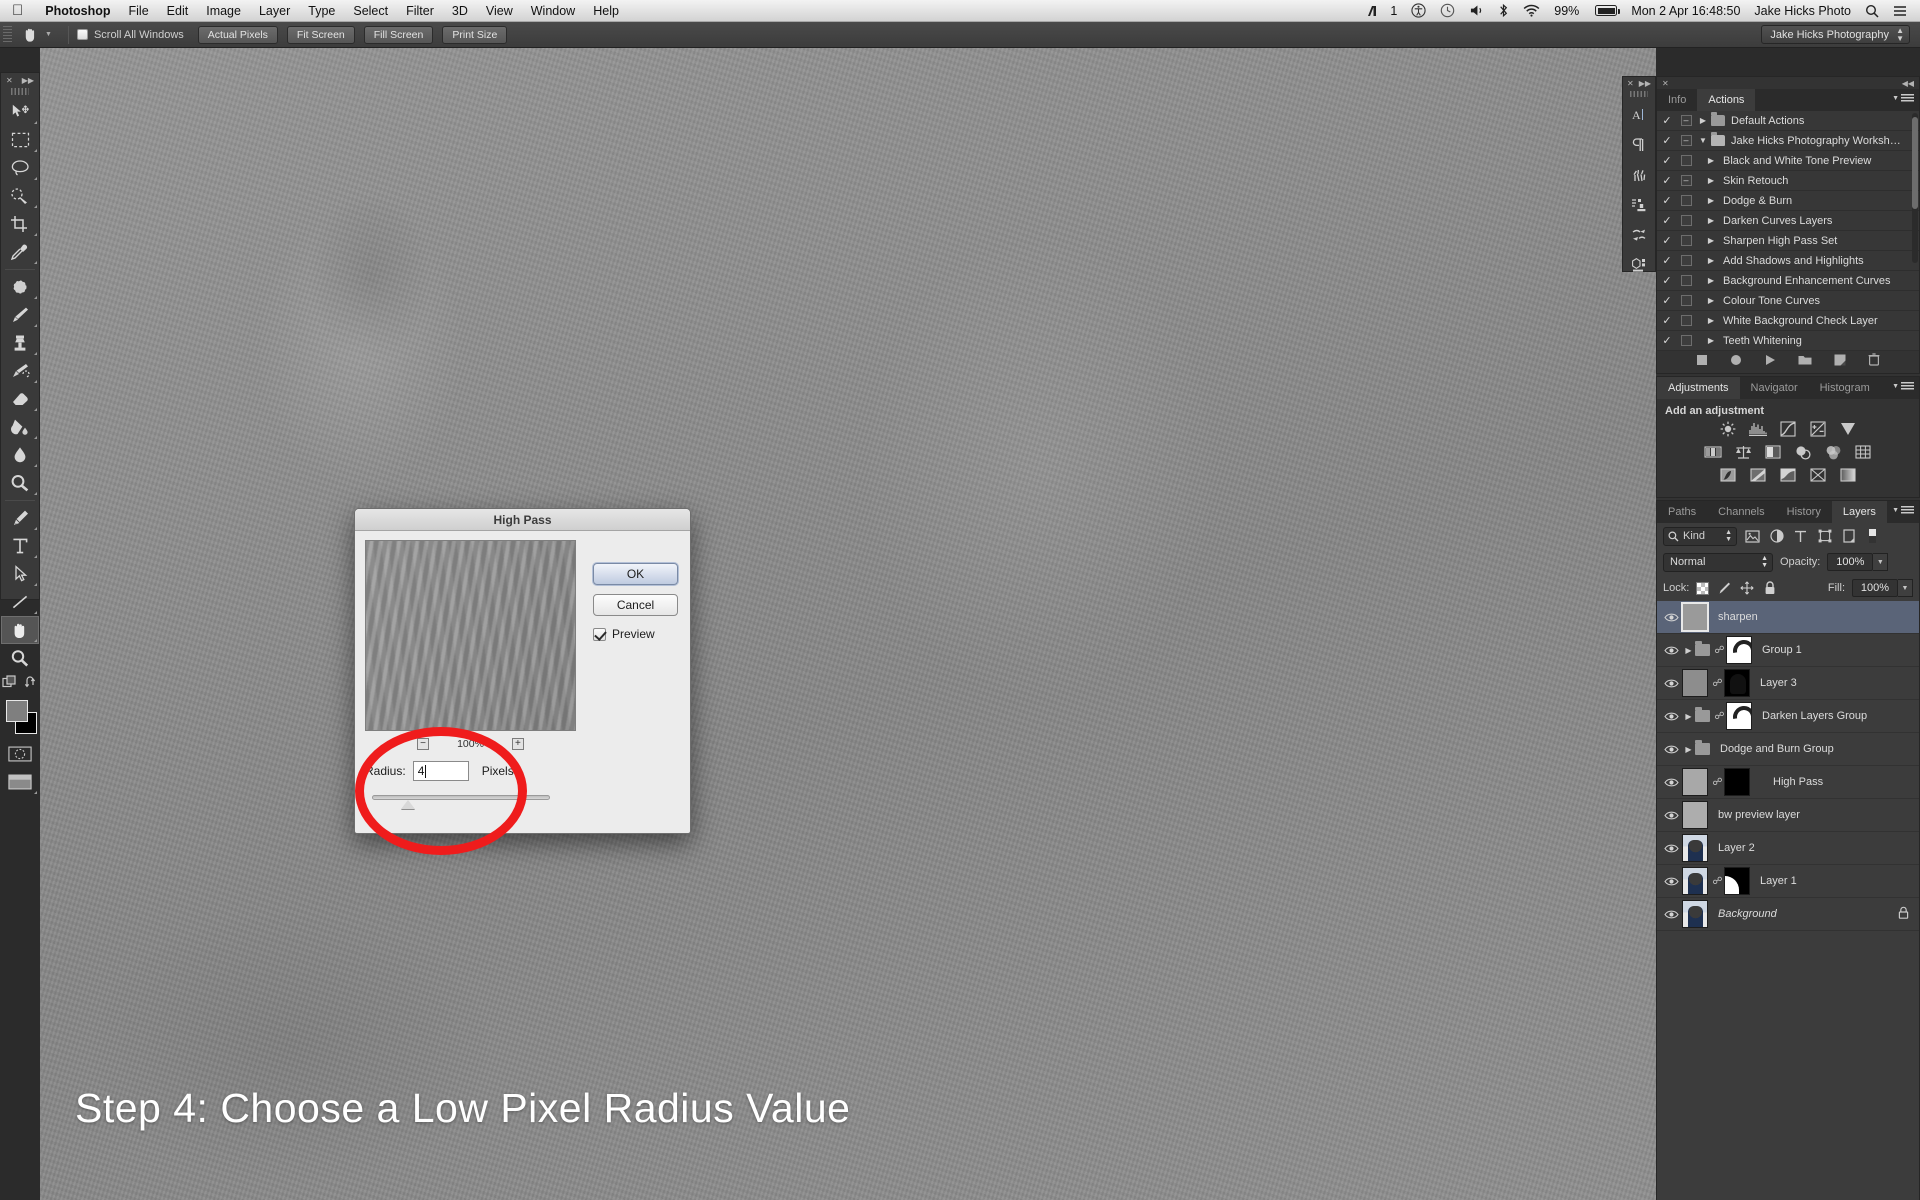 This screenshot has height=1200, width=1920. Describe the element at coordinates (1875, 588) in the screenshot. I see `fill-value: 100%` at that location.